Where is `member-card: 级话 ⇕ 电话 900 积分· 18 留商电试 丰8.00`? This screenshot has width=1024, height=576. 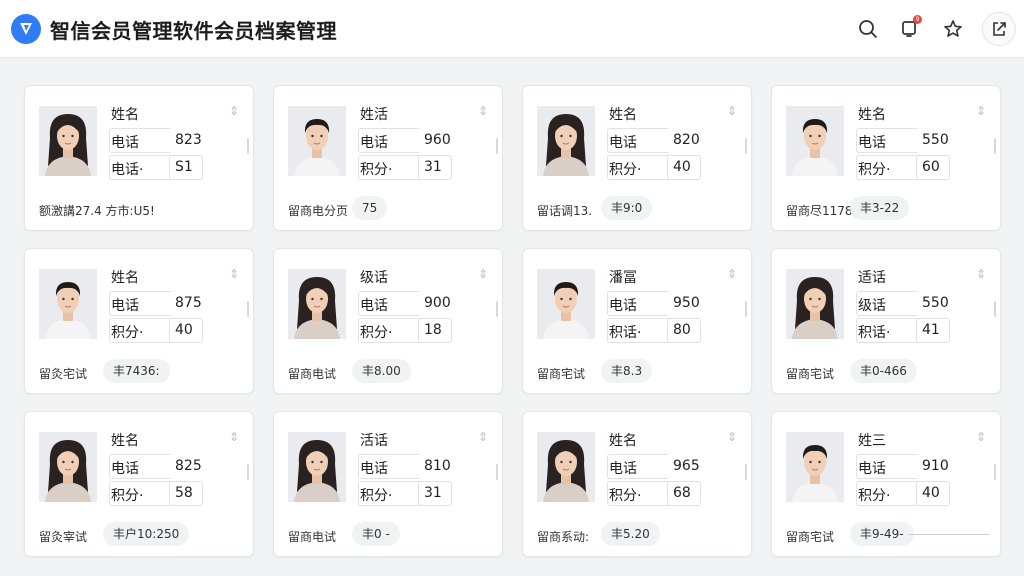
member-card: 级话 ⇕ 电话 900 积分· 18 留商电试 丰8.00 is located at coordinates (388, 321).